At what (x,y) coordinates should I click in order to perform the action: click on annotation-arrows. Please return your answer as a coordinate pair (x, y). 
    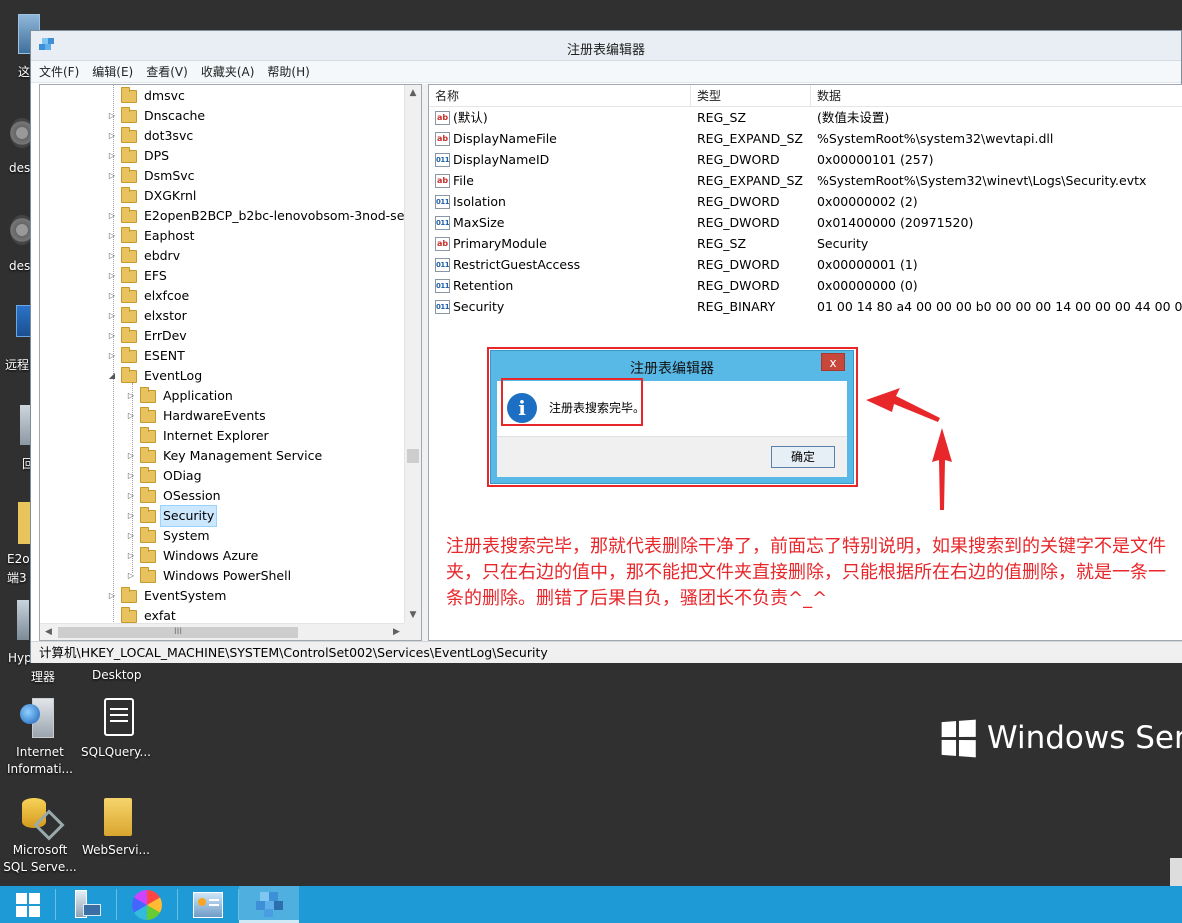
    Looking at the image, I should click on (909, 449).